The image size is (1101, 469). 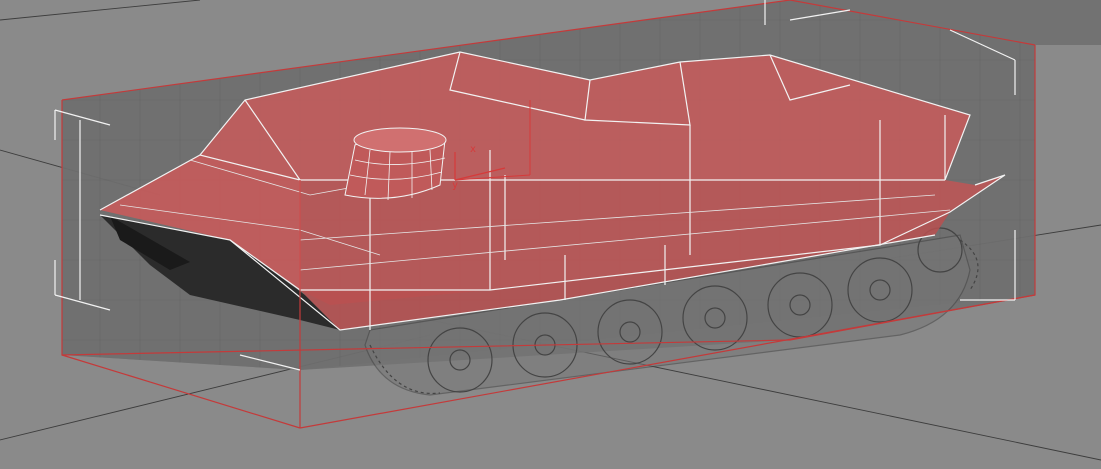 I want to click on gizmo-x-label: x, so click(x=473, y=149).